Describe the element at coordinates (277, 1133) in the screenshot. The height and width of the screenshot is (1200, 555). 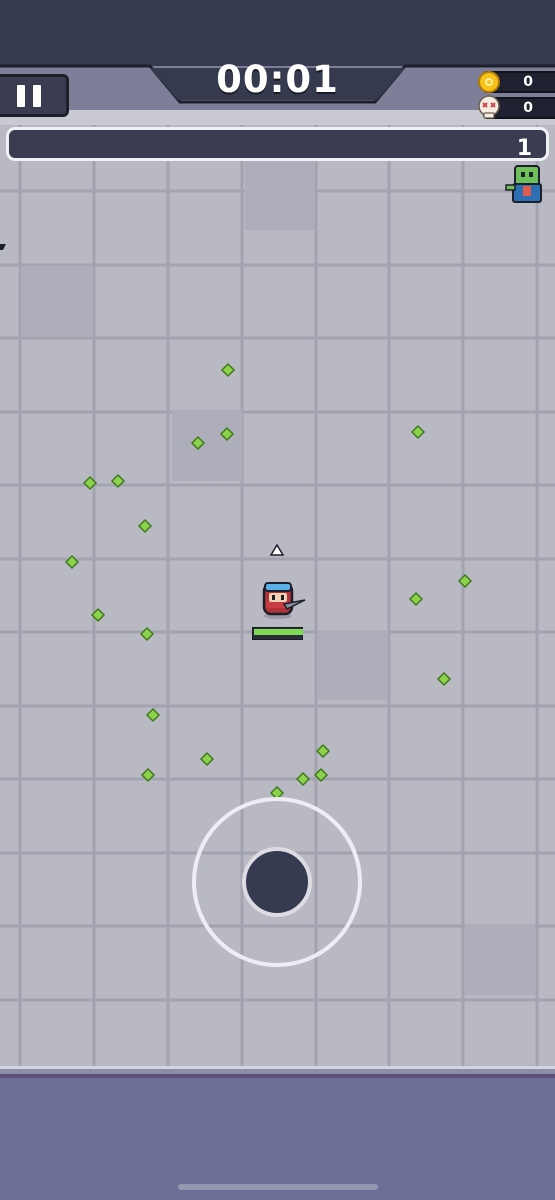
I see `bottom-panel` at that location.